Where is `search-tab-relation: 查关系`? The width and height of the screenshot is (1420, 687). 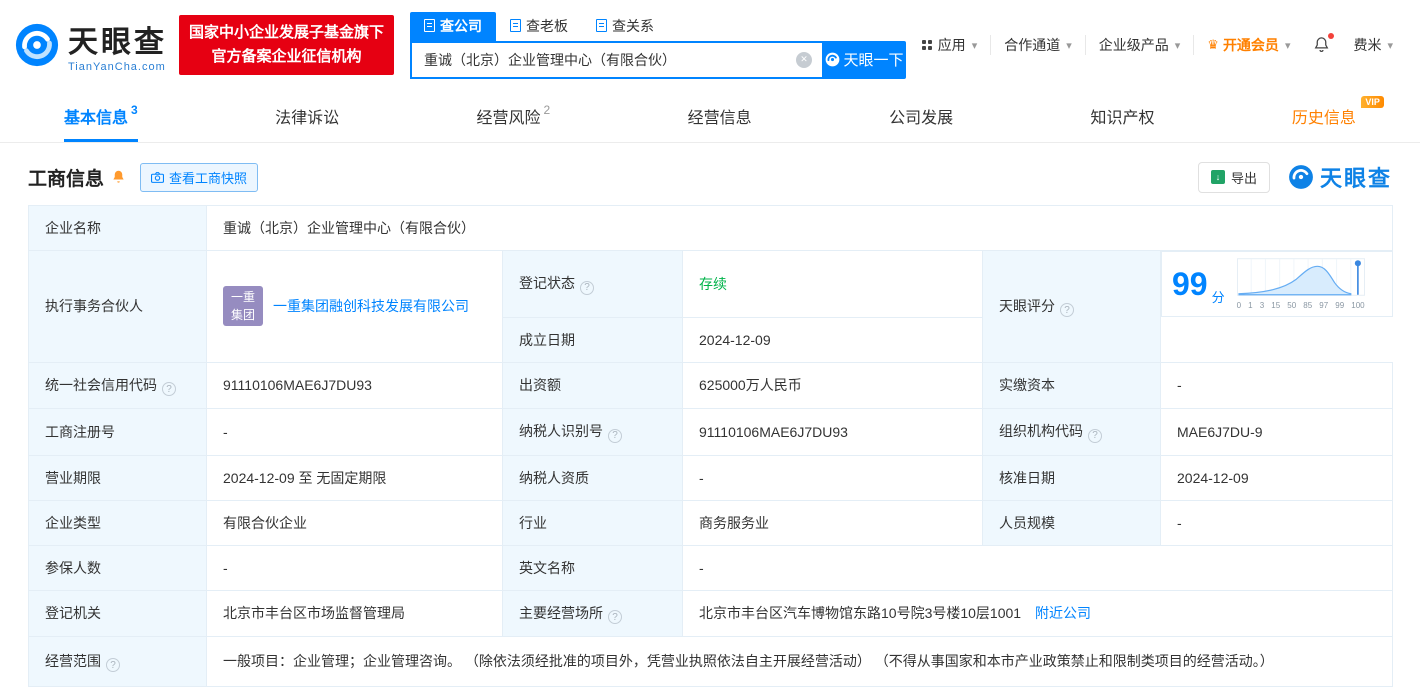 search-tab-relation: 查关系 is located at coordinates (625, 26).